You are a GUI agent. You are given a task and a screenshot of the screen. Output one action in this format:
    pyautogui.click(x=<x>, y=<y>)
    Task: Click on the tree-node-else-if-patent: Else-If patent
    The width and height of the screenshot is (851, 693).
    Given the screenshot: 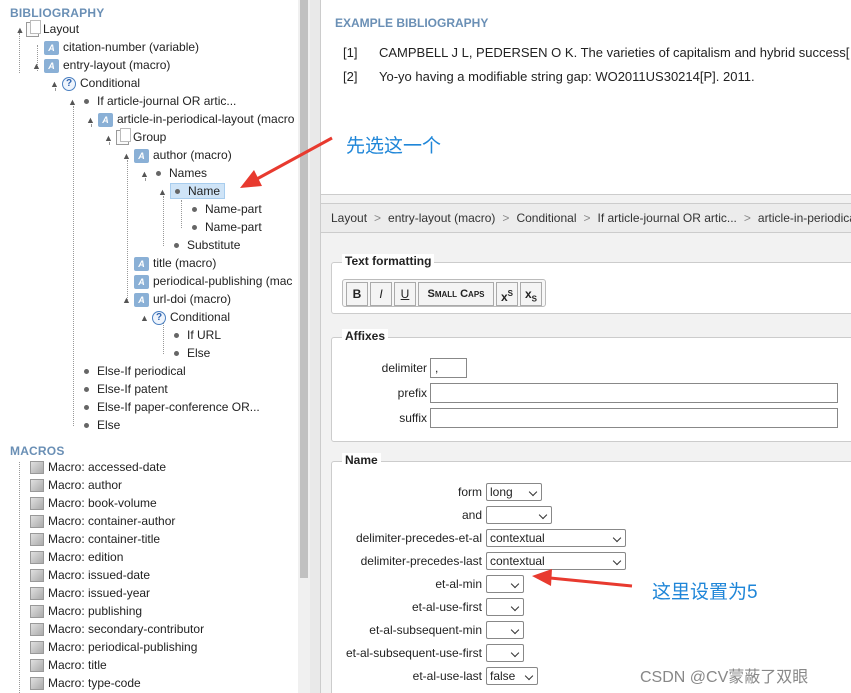 What is the action you would take?
    pyautogui.click(x=124, y=389)
    